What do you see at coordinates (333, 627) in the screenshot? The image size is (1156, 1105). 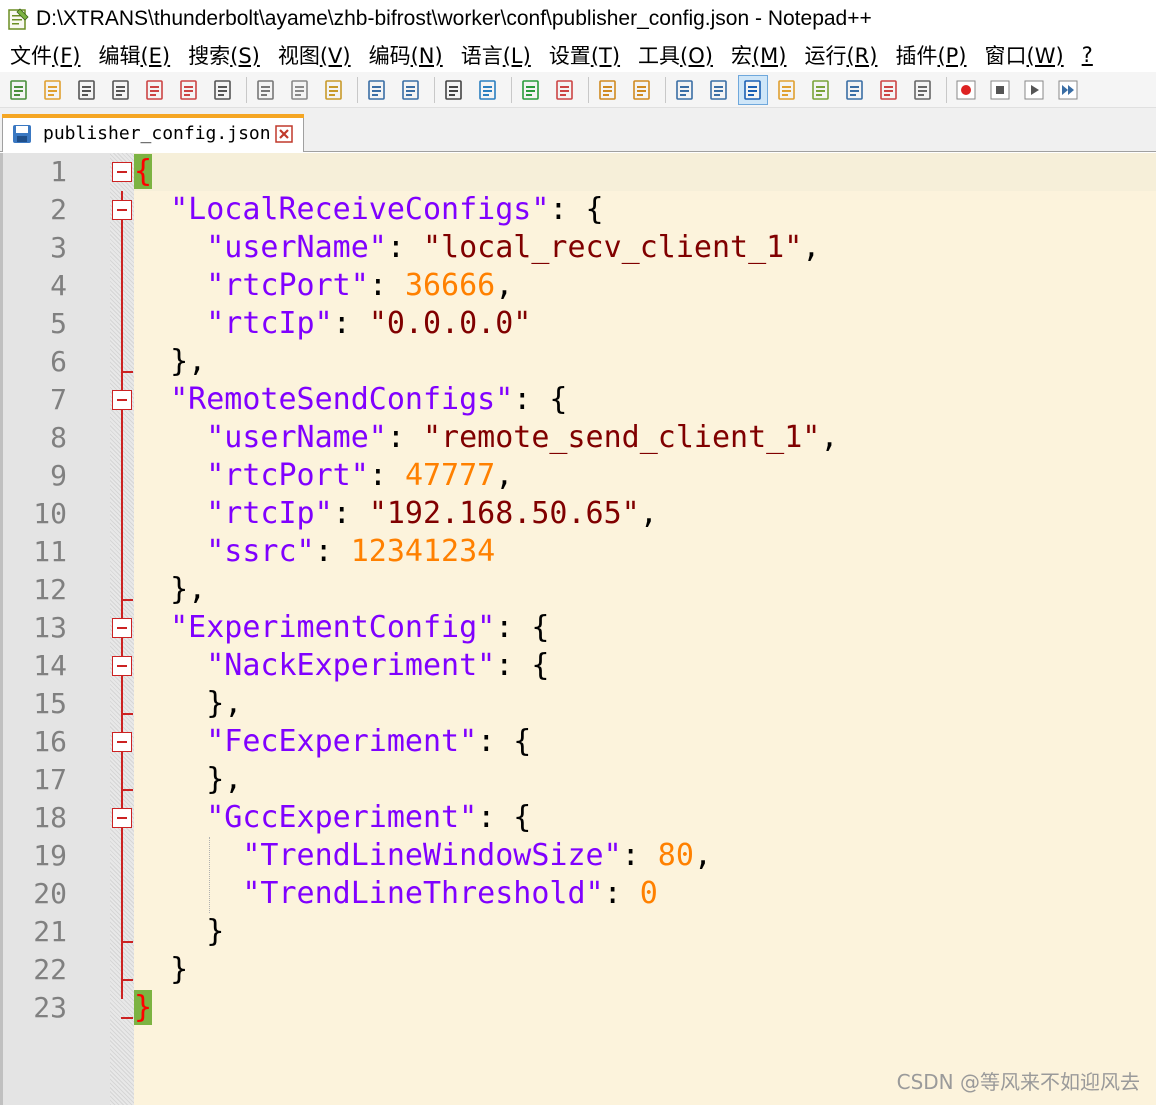 I see `json-key: "ExperimentConfig"` at bounding box center [333, 627].